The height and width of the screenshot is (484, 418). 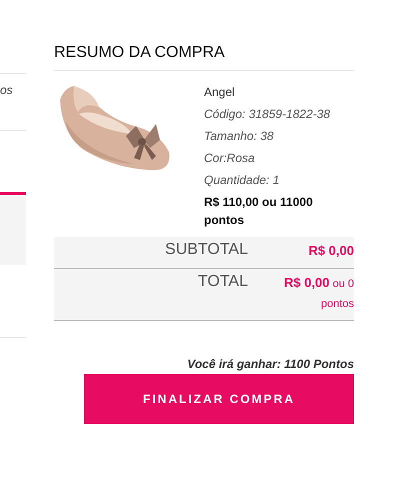 What do you see at coordinates (318, 293) in the screenshot?
I see `total-value: R$ 0,00 ou 0 pontos` at bounding box center [318, 293].